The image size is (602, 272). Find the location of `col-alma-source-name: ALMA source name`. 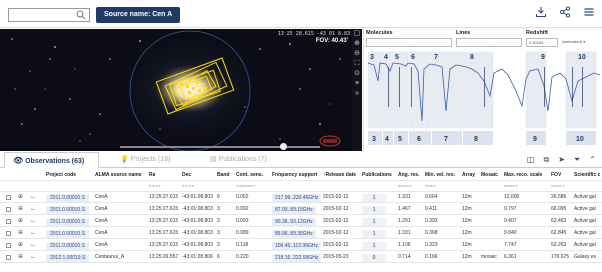

col-alma-source-name: ALMA source name is located at coordinates (118, 175).